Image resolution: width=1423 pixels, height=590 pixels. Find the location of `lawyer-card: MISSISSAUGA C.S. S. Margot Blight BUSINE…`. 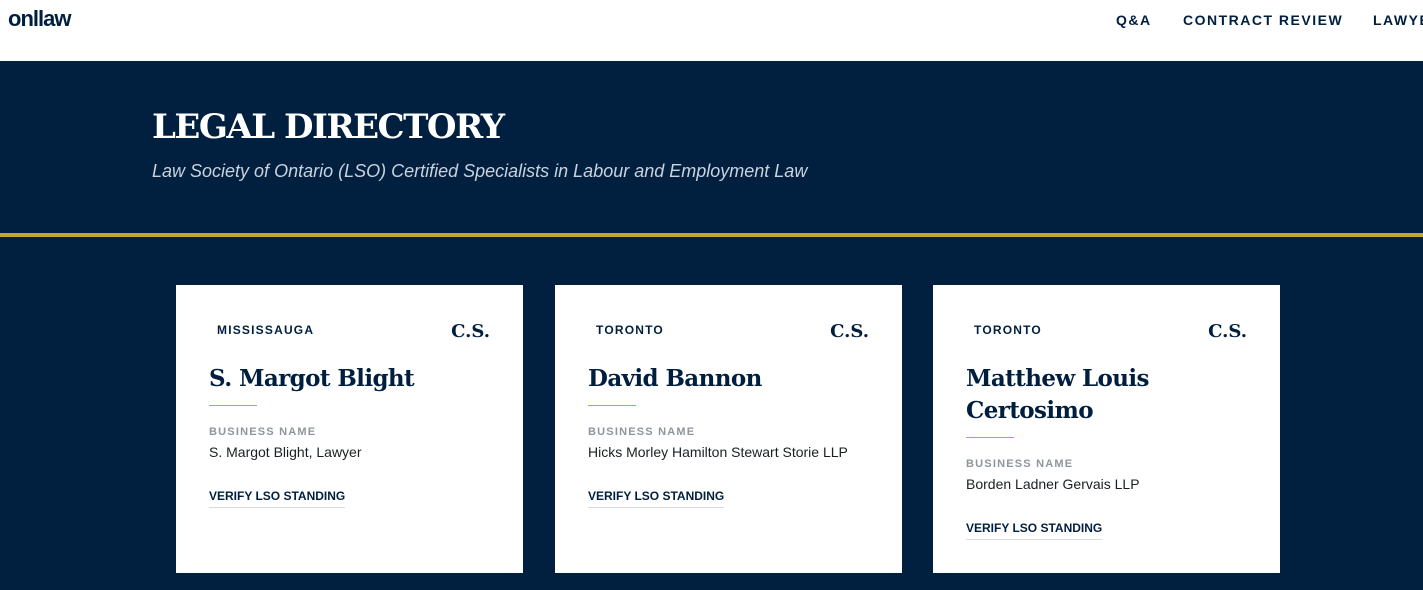

lawyer-card: MISSISSAUGA C.S. S. Margot Blight BUSINE… is located at coordinates (349, 429).